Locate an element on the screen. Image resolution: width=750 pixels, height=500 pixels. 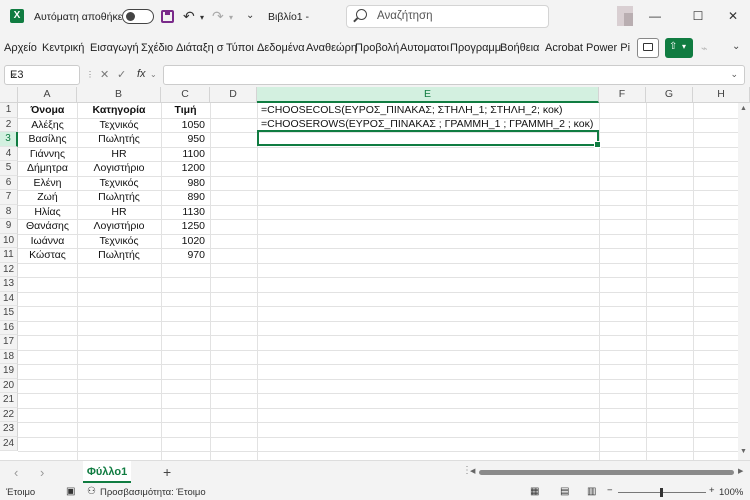
vertical-scrollbar: ▲ ▼ is located at coordinates (744, 281).